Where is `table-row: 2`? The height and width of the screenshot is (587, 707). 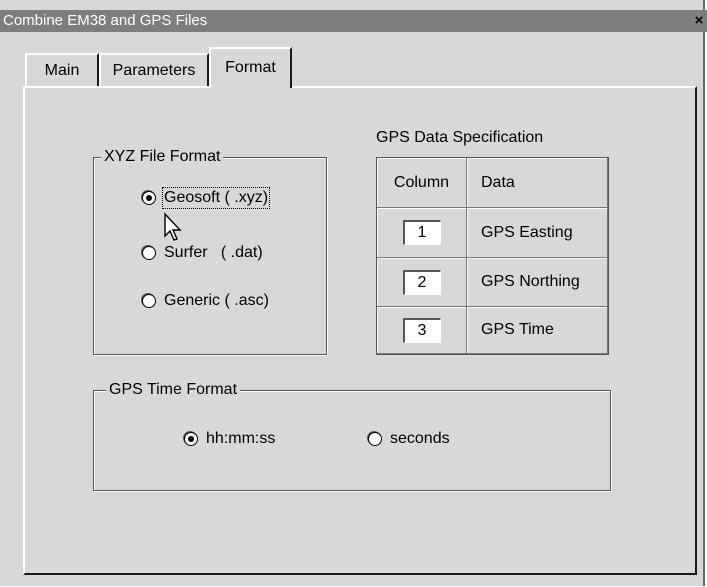
table-row: 2 is located at coordinates (422, 282).